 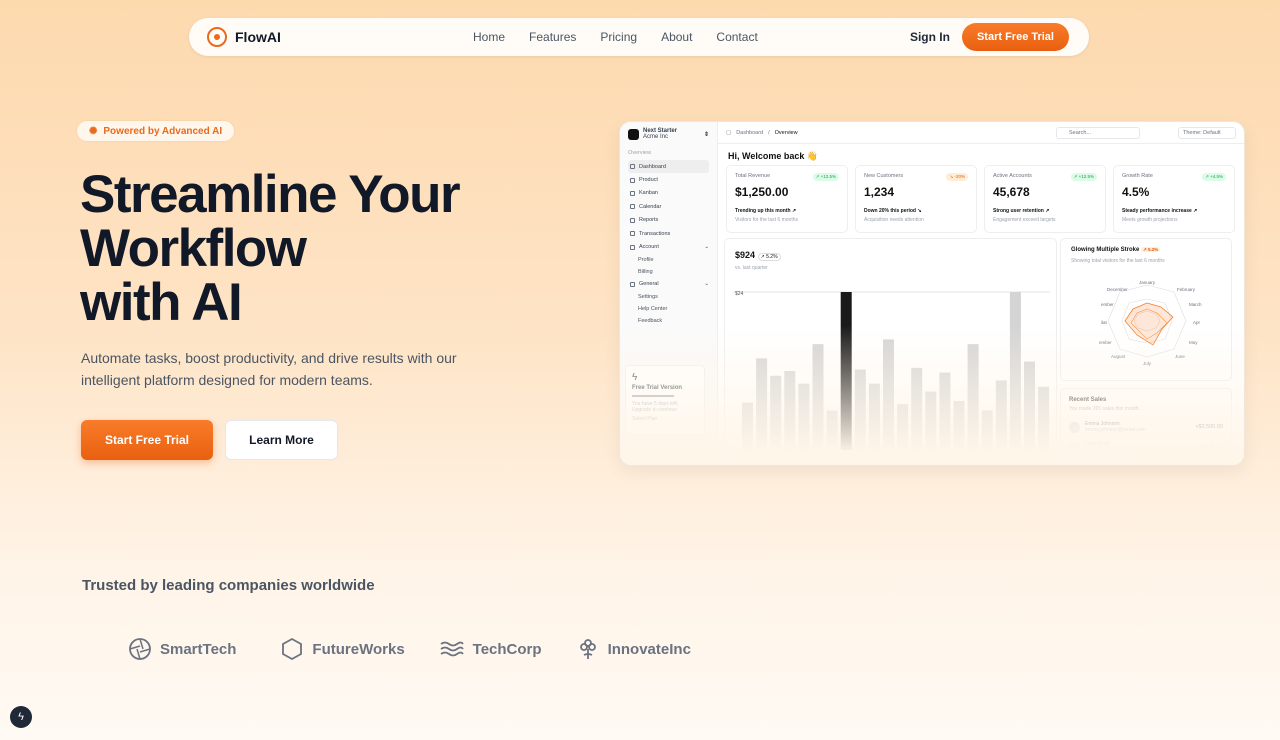 I want to click on hero-title: Streamline Your Workflow with AI, so click(x=270, y=250).